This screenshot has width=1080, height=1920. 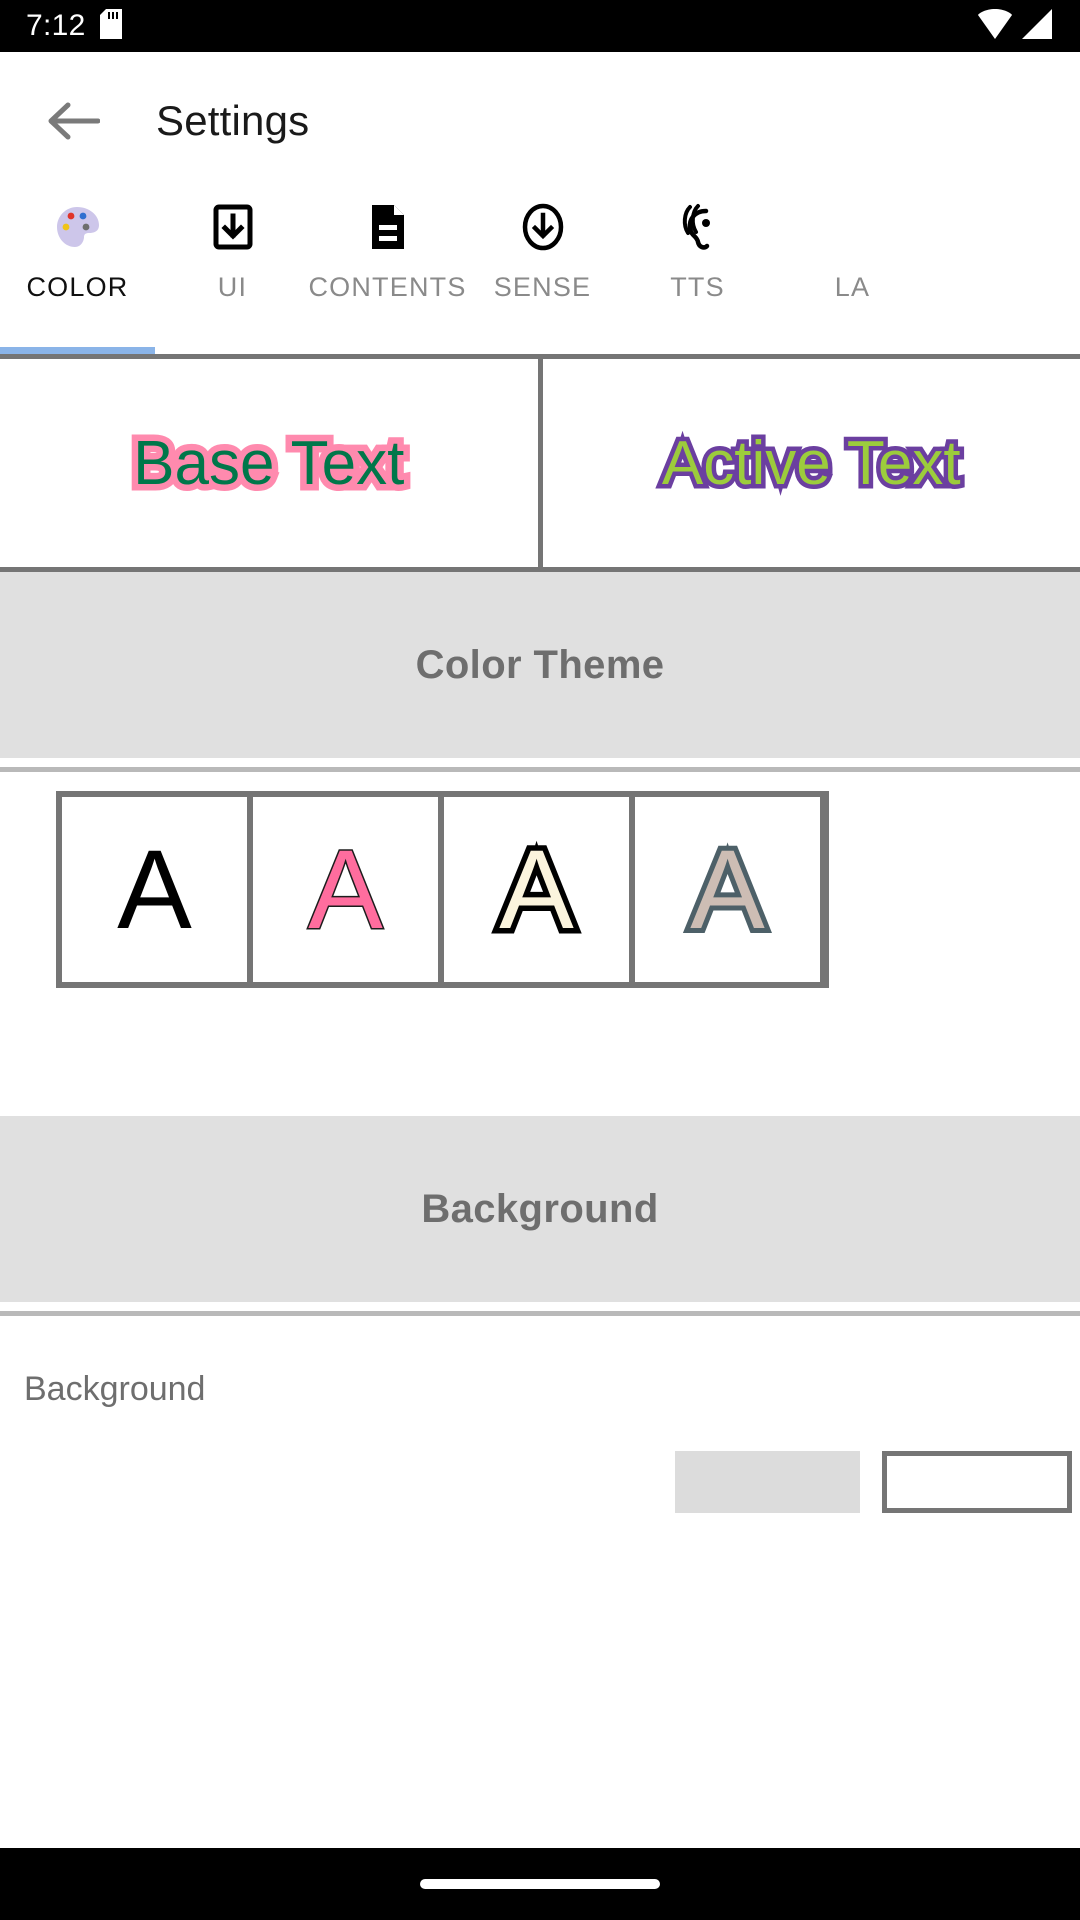 What do you see at coordinates (698, 227) in the screenshot?
I see `ear-hearing-icon` at bounding box center [698, 227].